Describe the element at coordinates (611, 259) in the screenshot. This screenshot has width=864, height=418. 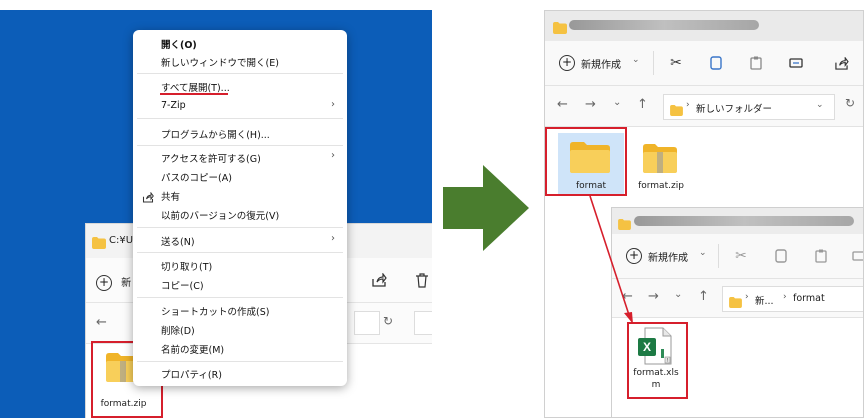
I see `red-connector-arrow-icon` at that location.